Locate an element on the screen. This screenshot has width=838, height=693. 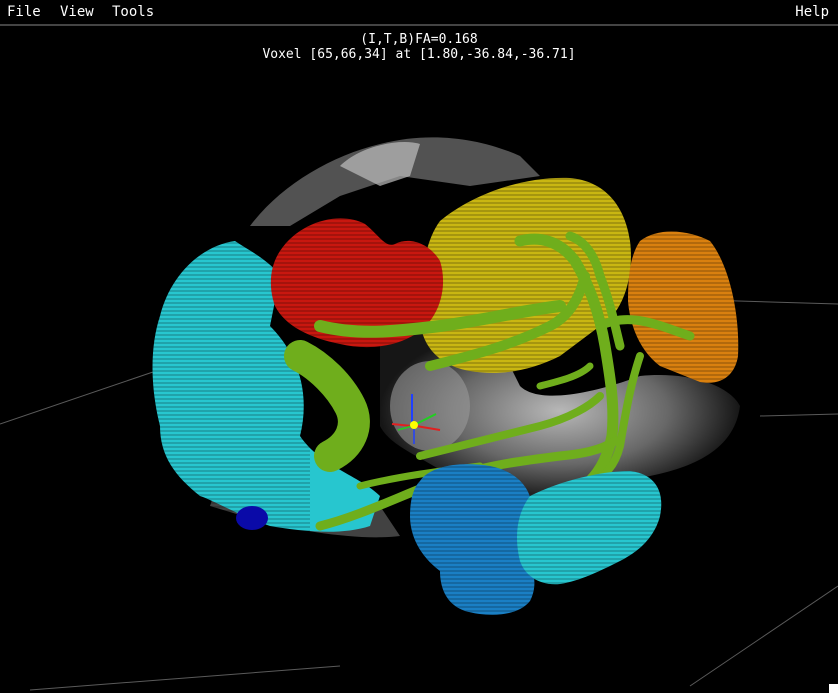
dark-blue-region is located at coordinates (252, 518).